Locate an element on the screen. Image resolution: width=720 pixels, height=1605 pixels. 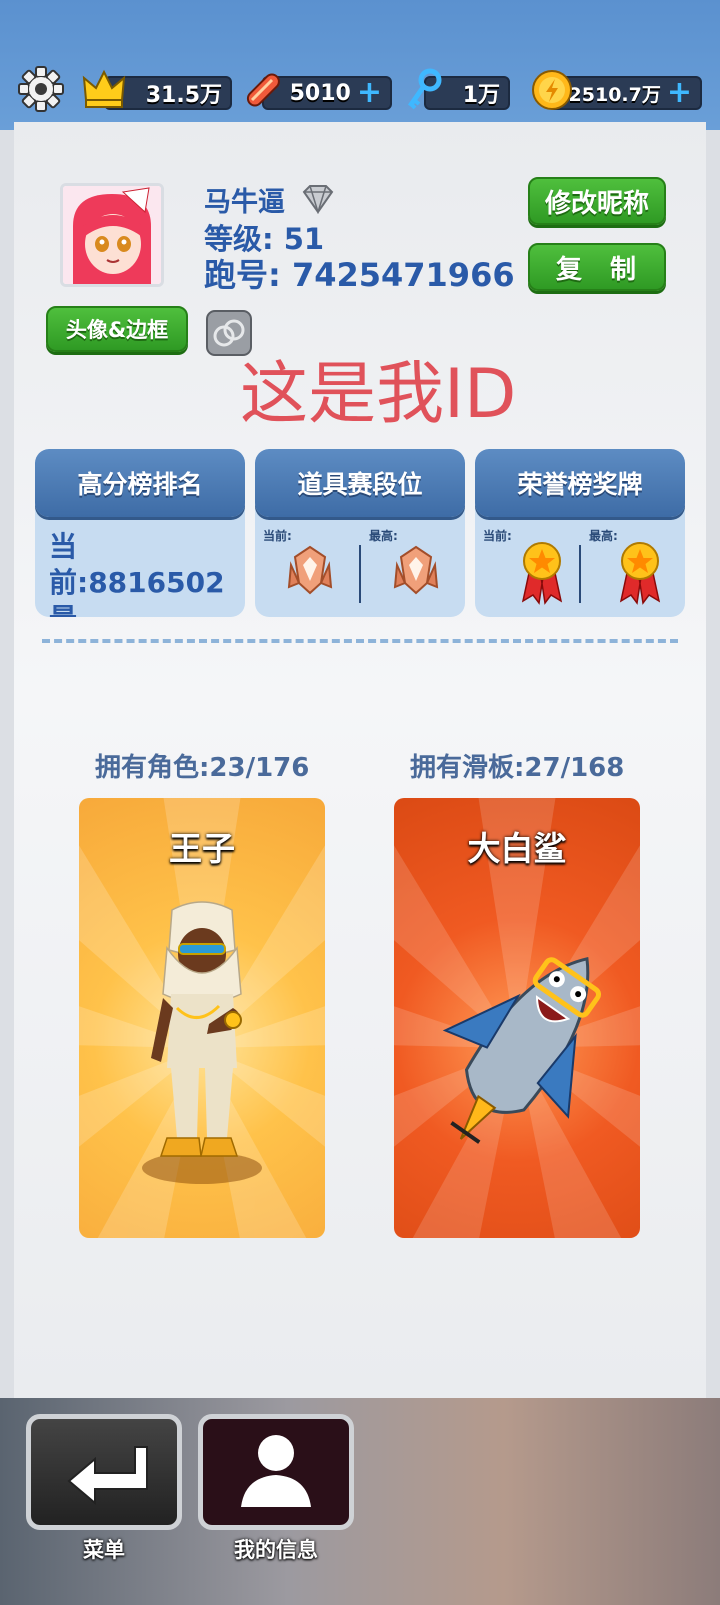
highscore-current: 当前:8816502 is located at coordinates (137, 564).